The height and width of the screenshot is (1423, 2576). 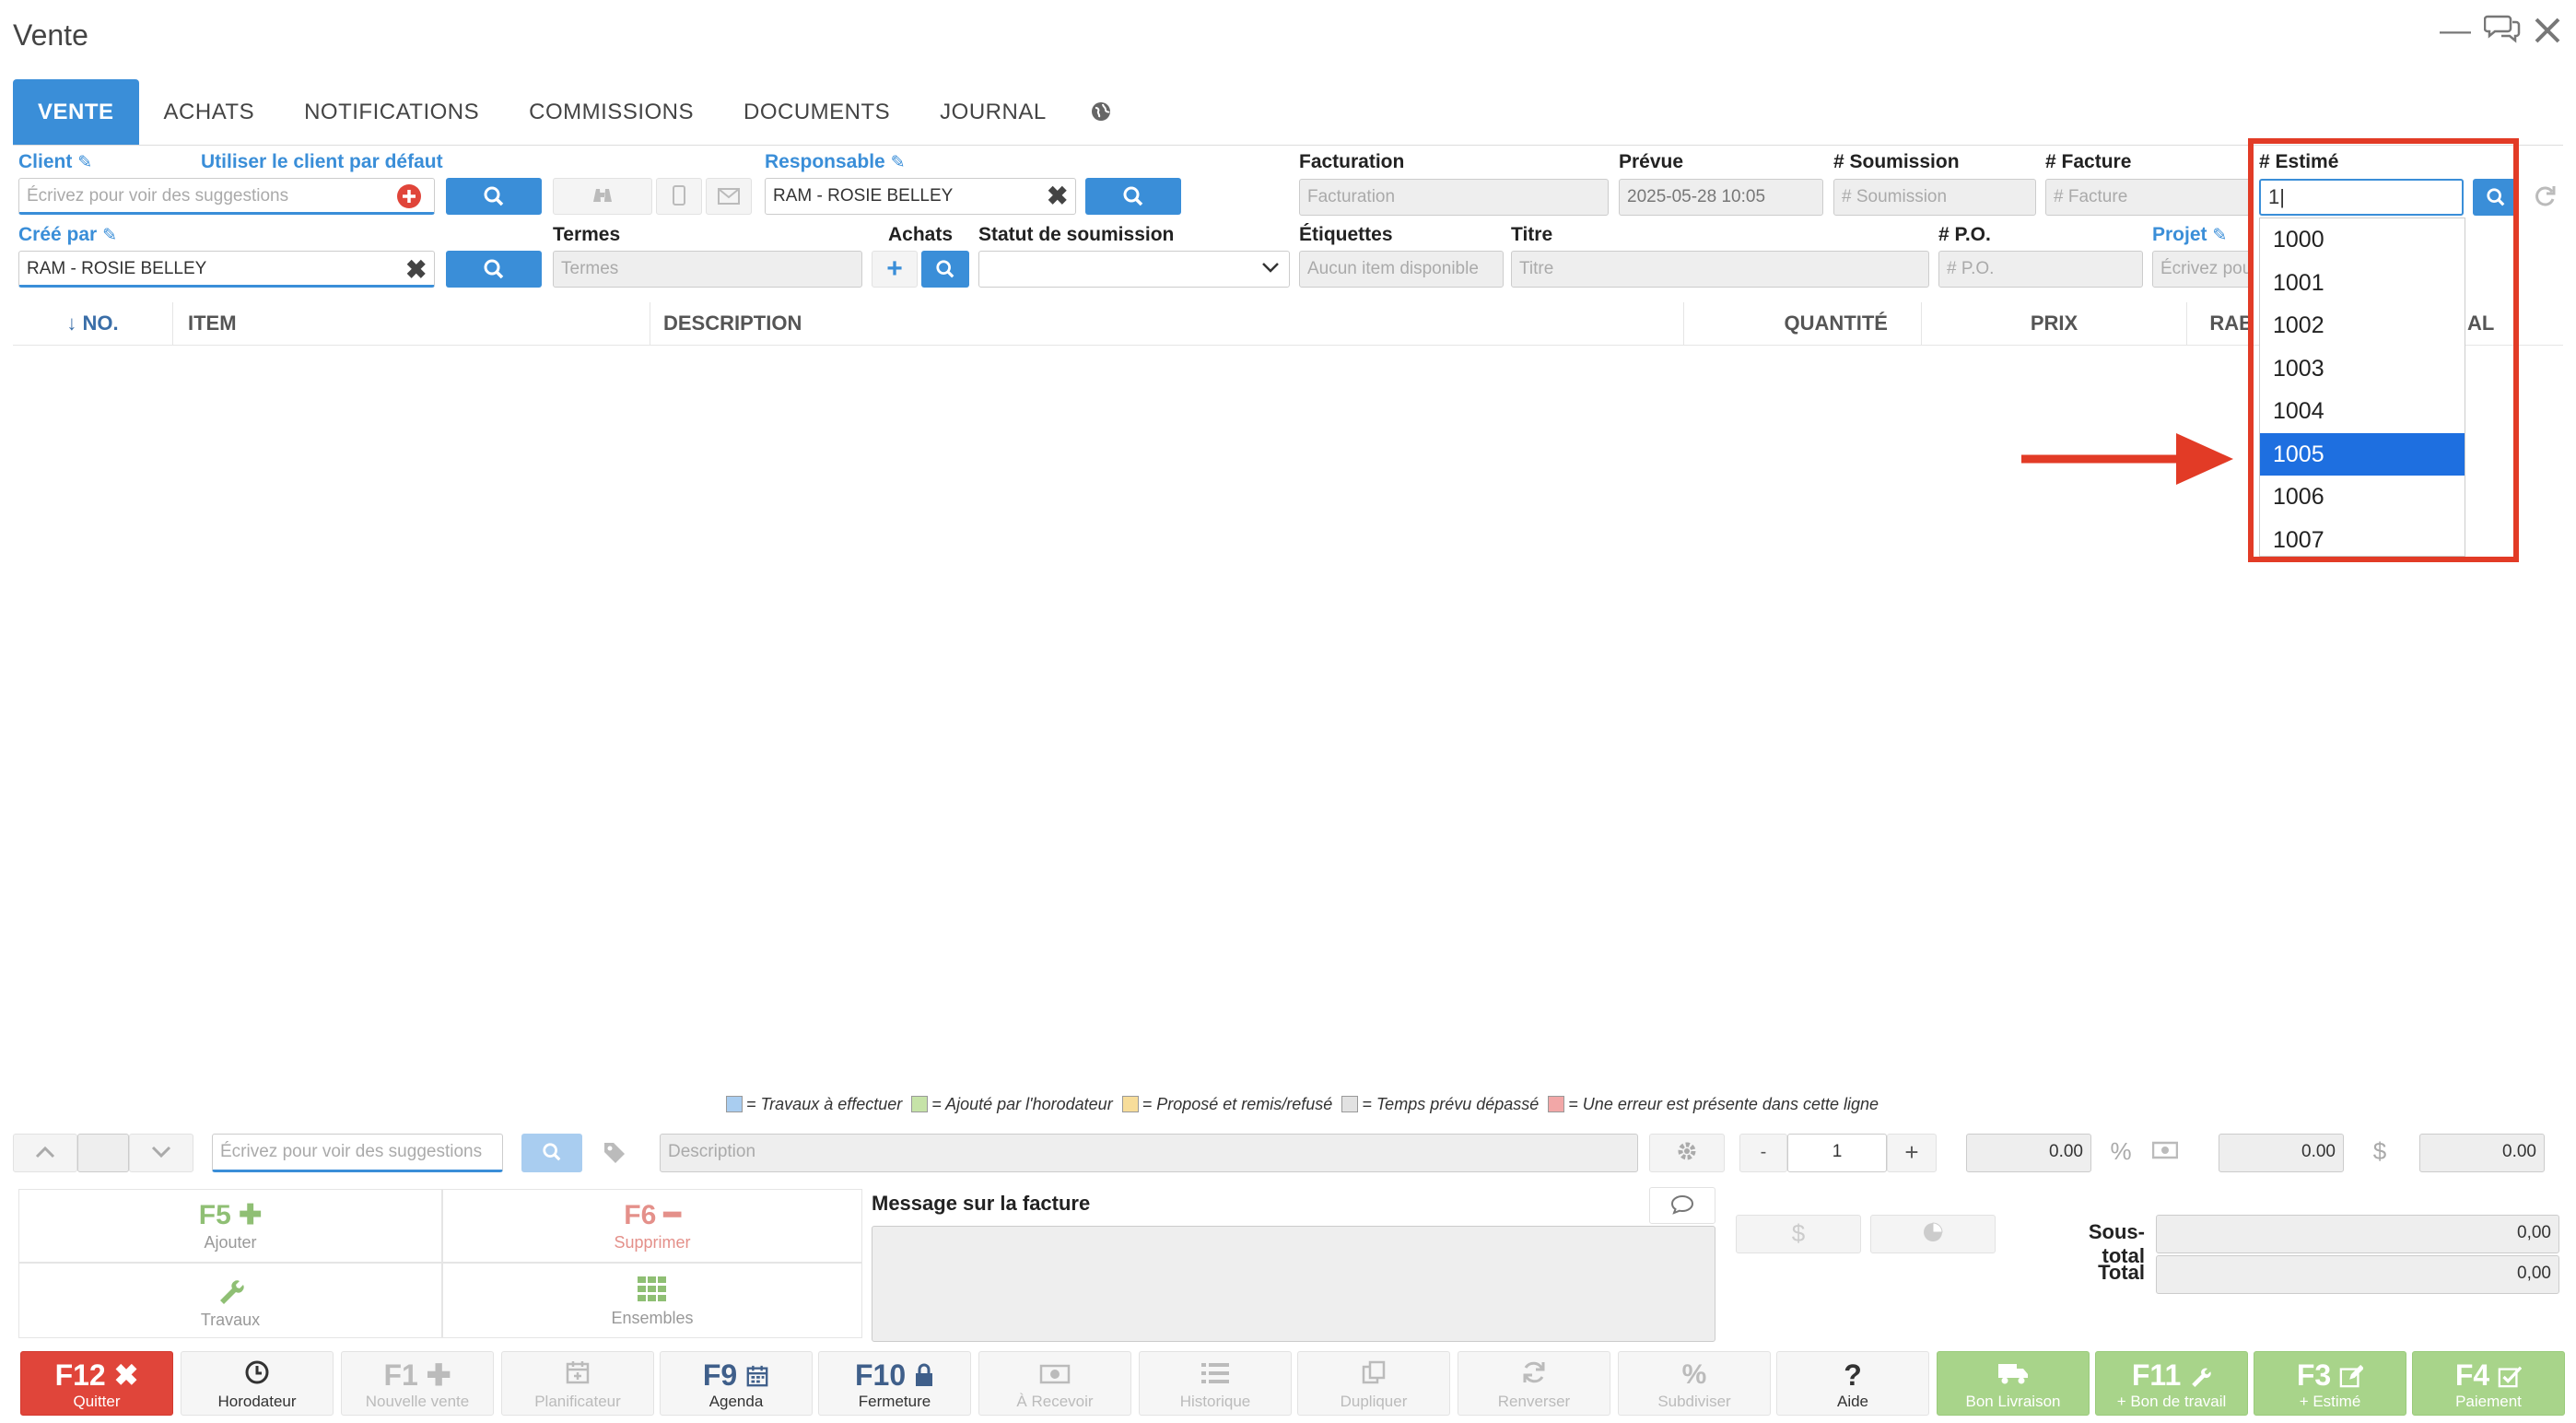 I want to click on percent-icon: %, so click(x=1694, y=1374).